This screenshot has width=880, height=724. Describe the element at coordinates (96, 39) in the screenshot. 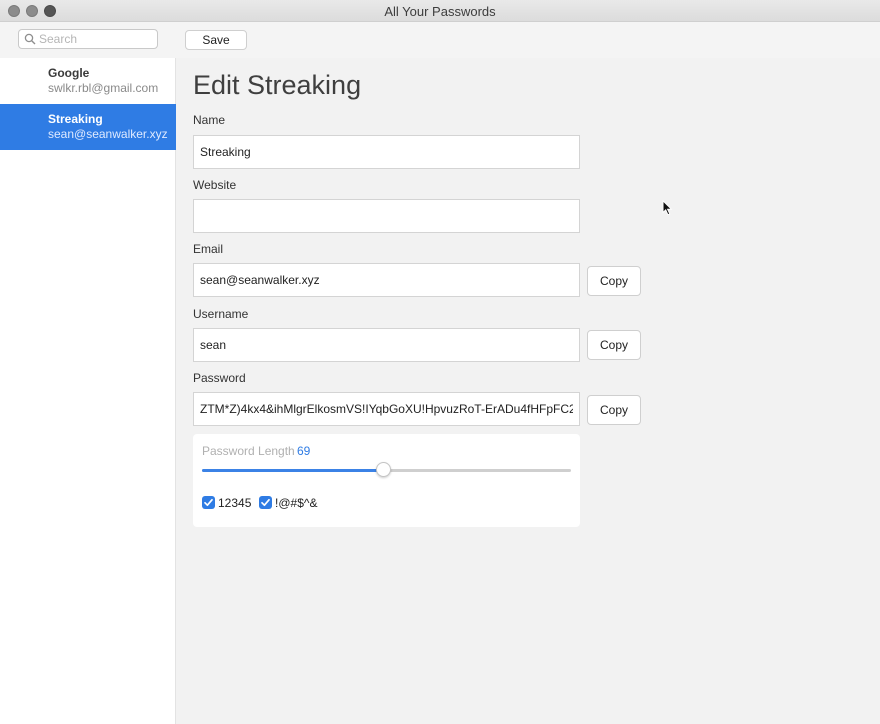

I see `search-input` at that location.